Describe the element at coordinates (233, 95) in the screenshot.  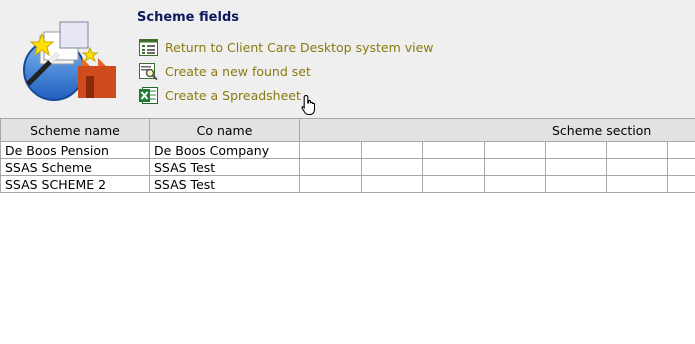
I see `create-spreadsheet-label: Create a Spreadsheet` at that location.